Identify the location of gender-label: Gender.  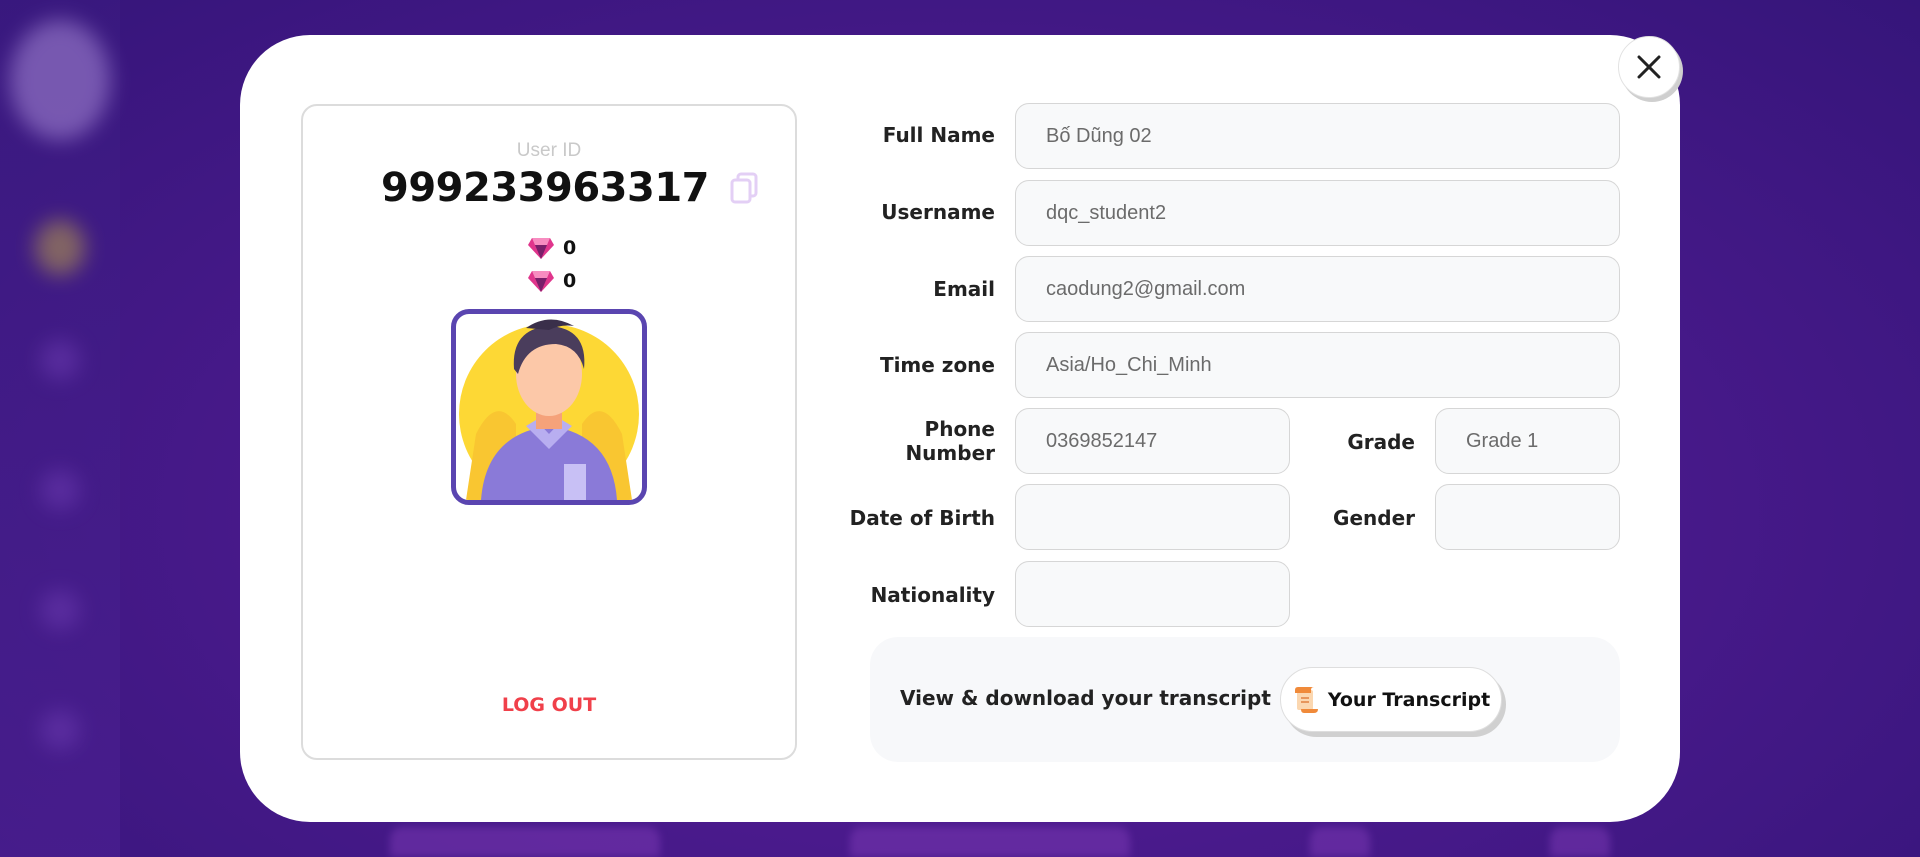
(1374, 518).